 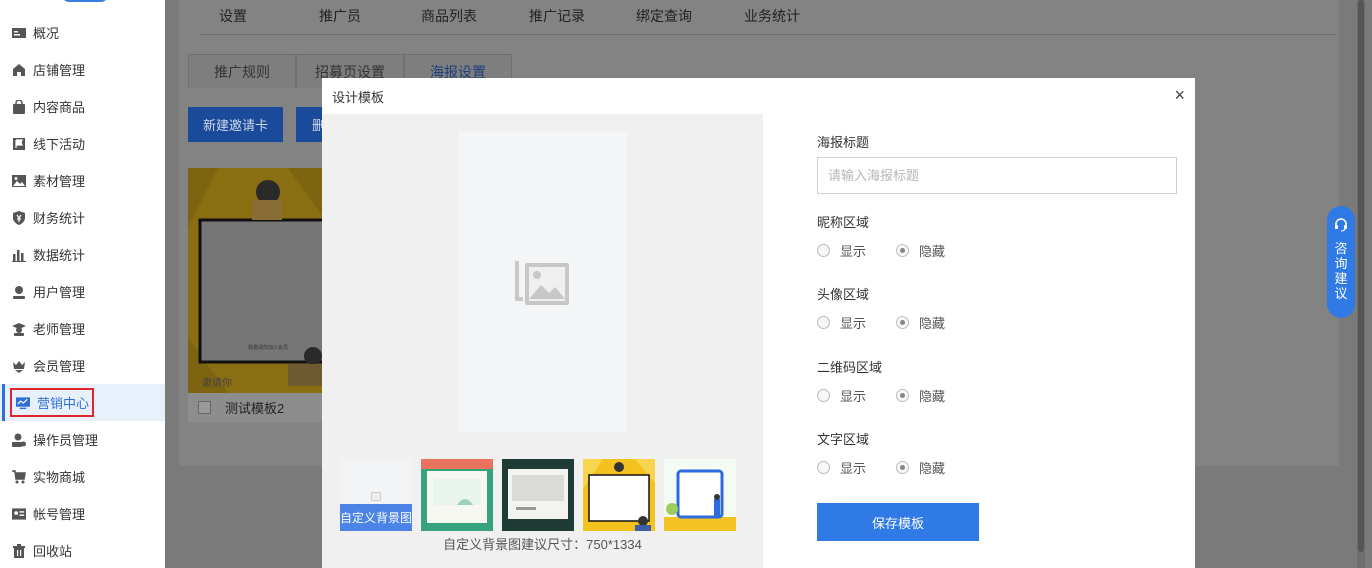 I want to click on tab-business-stats: 业务统计, so click(x=772, y=16).